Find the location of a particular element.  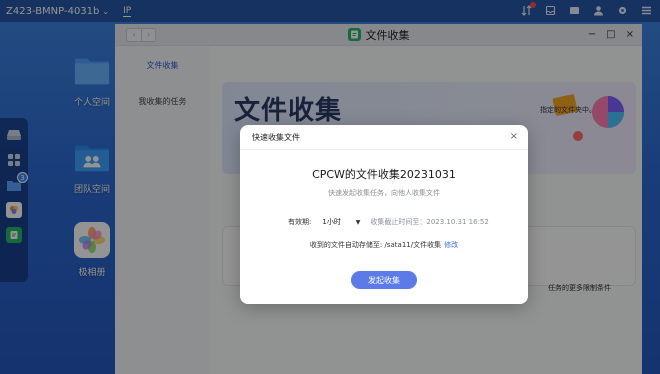

edit-path-link: 修改 is located at coordinates (451, 245).